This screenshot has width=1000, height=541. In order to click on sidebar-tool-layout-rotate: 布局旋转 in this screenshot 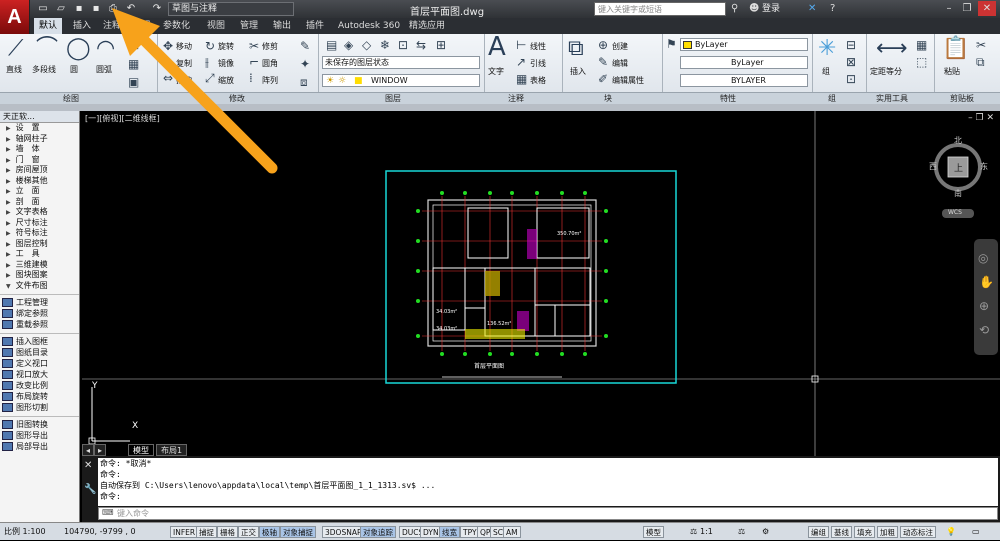, I will do `click(39, 396)`.